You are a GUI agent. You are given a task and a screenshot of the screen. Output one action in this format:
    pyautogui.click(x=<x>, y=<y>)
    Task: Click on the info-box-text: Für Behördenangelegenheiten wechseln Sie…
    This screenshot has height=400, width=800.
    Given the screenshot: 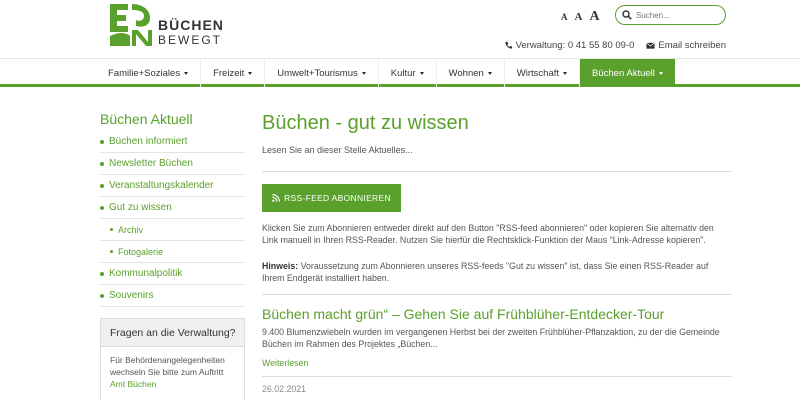 What is the action you would take?
    pyautogui.click(x=167, y=372)
    